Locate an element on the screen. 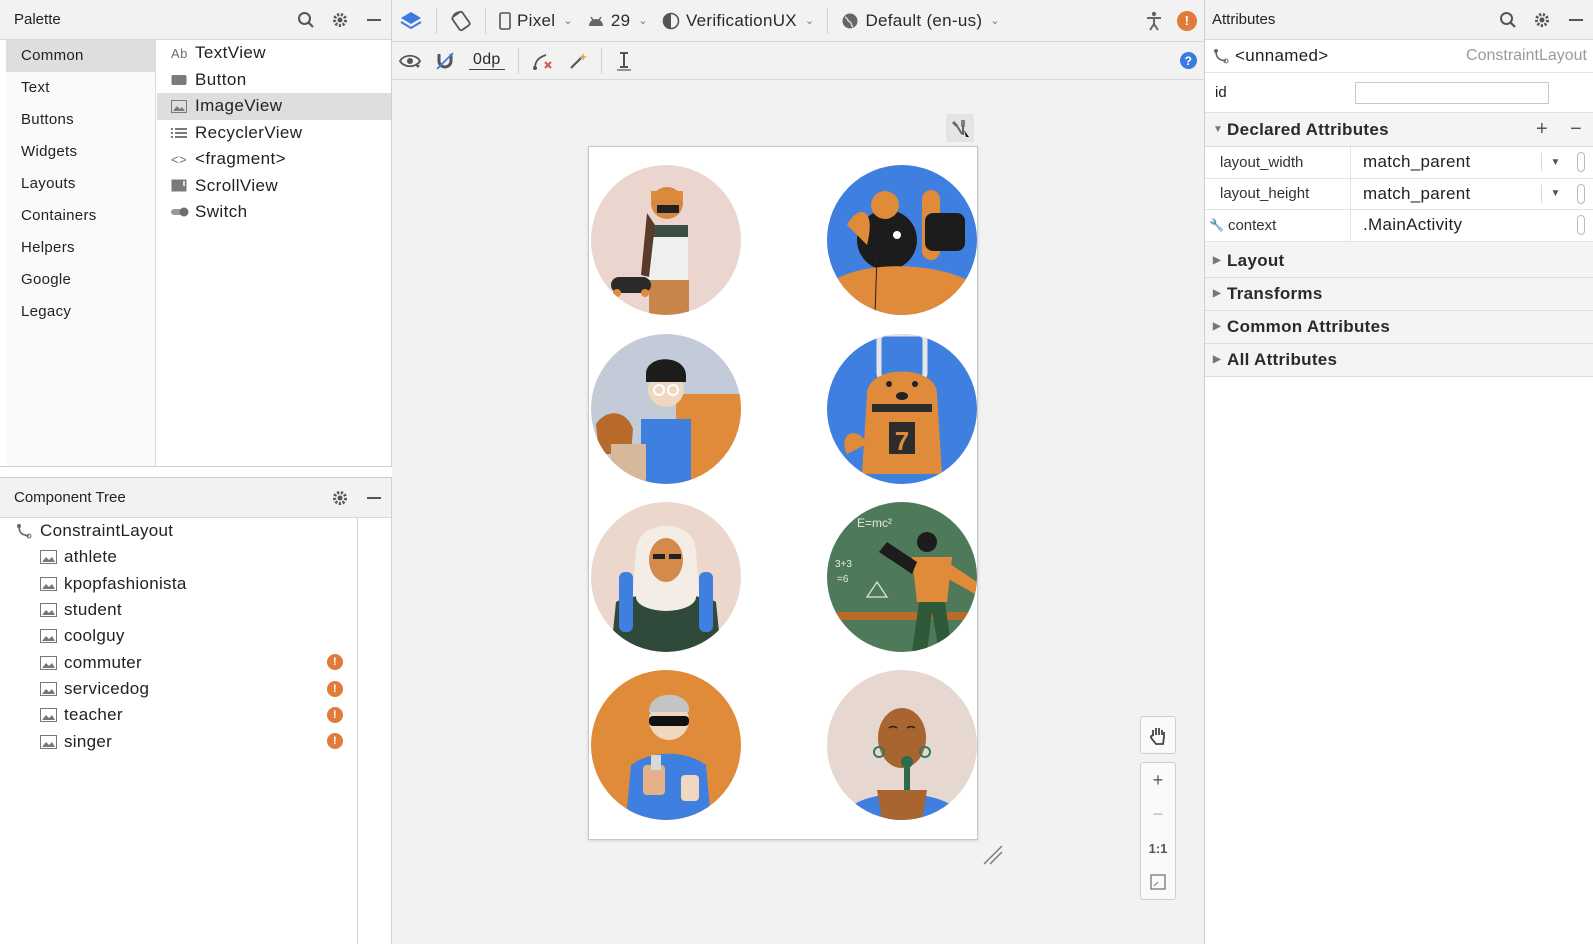 This screenshot has width=1593, height=944. palette-widget-scrollview: ScrollView is located at coordinates (274, 186).